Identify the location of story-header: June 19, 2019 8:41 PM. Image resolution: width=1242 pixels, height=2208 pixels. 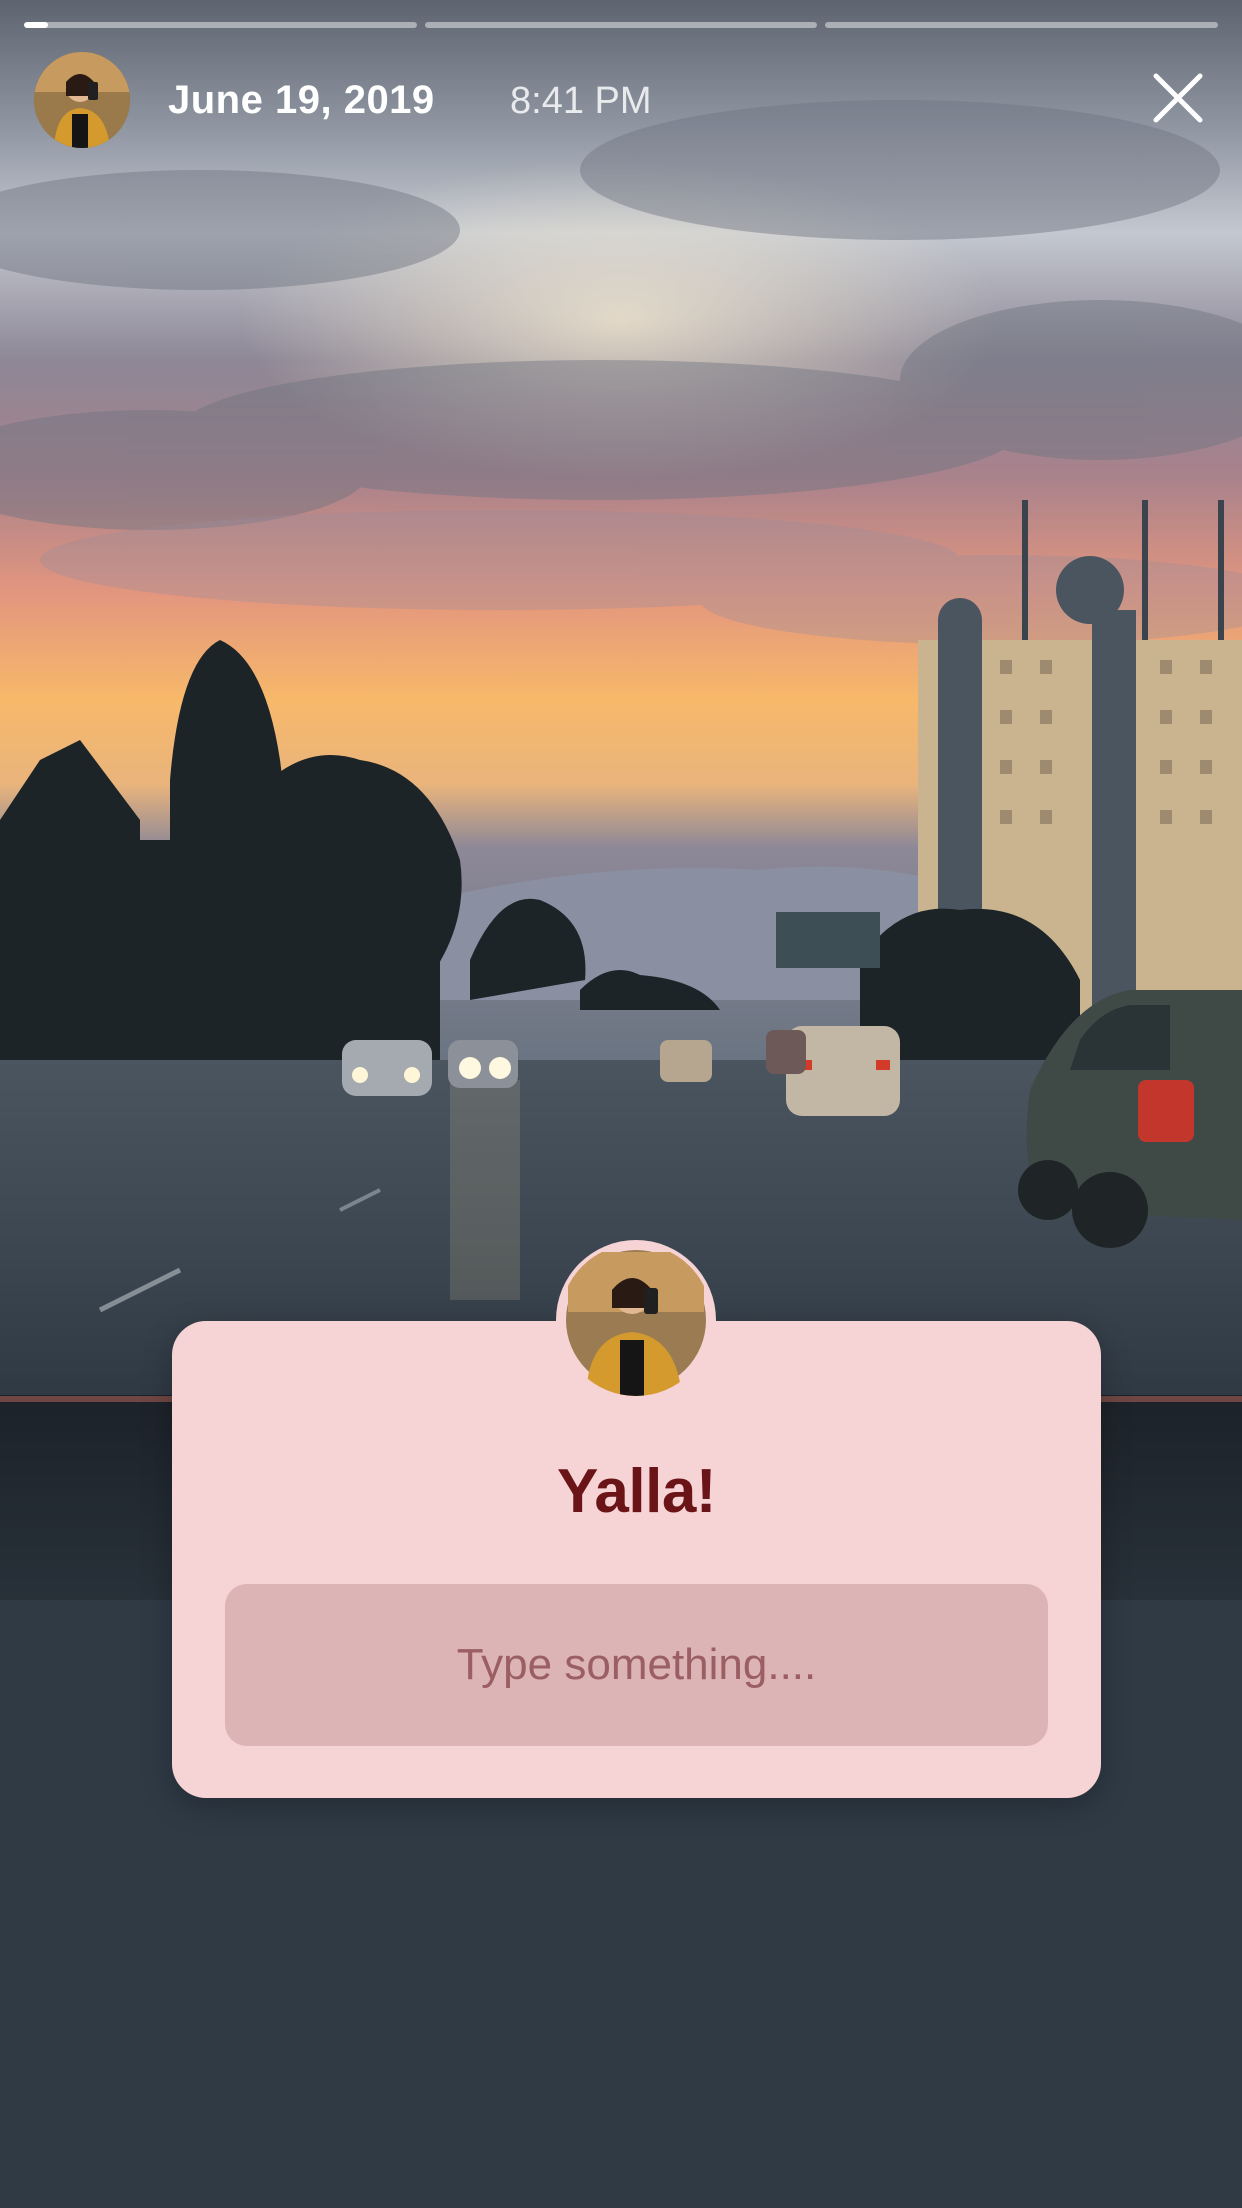
(621, 100).